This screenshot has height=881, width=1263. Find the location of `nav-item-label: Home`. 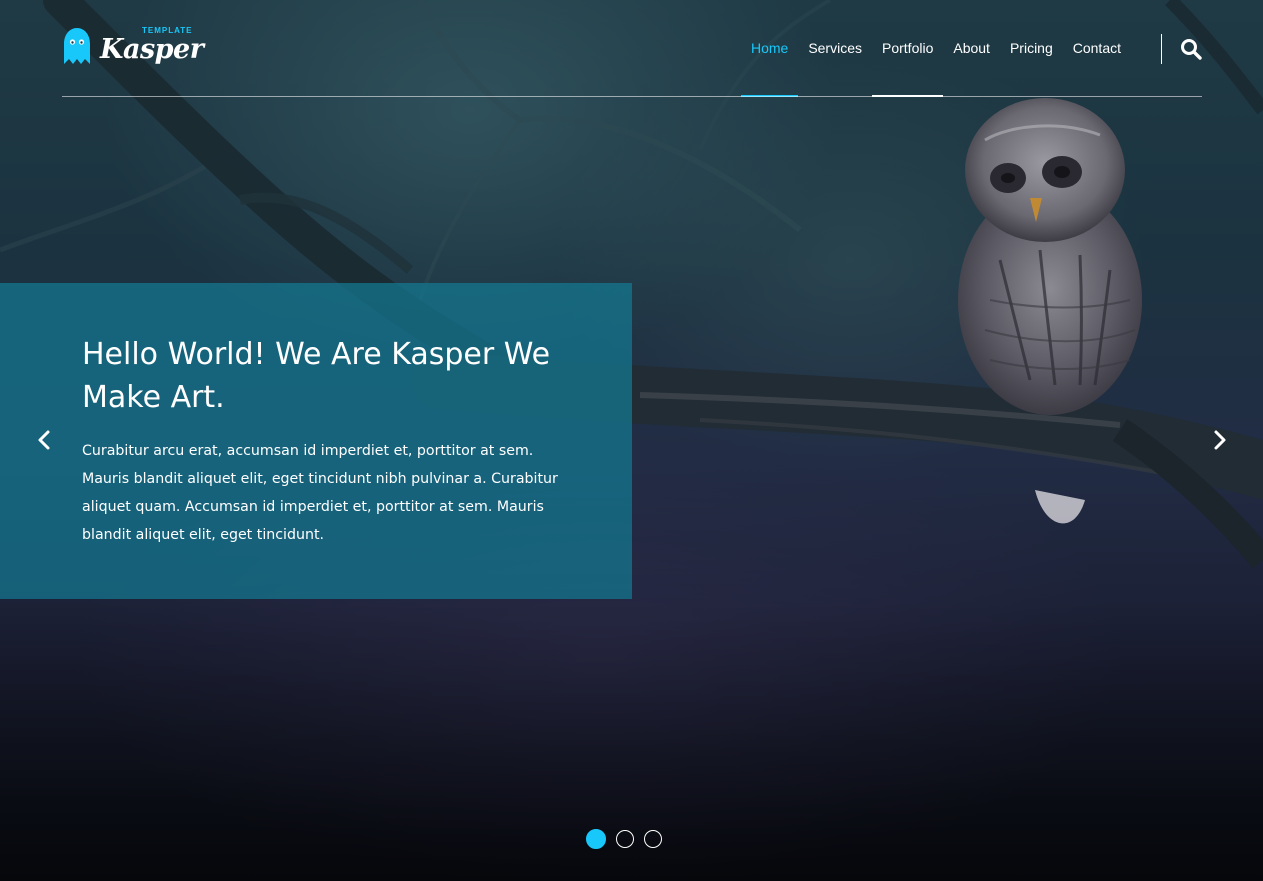

nav-item-label: Home is located at coordinates (769, 48).